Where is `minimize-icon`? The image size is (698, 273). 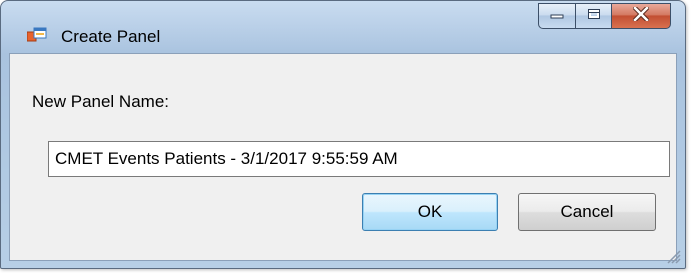
minimize-icon is located at coordinates (557, 16).